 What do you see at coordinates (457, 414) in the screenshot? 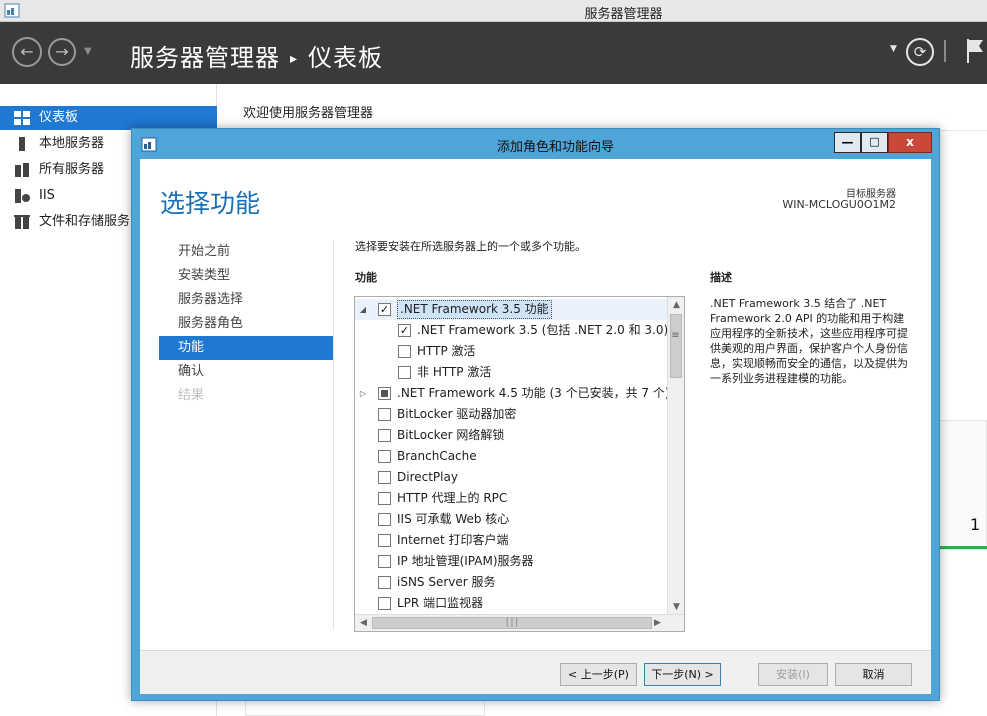
I see `feature-label: BitLocker 驱动器加密` at bounding box center [457, 414].